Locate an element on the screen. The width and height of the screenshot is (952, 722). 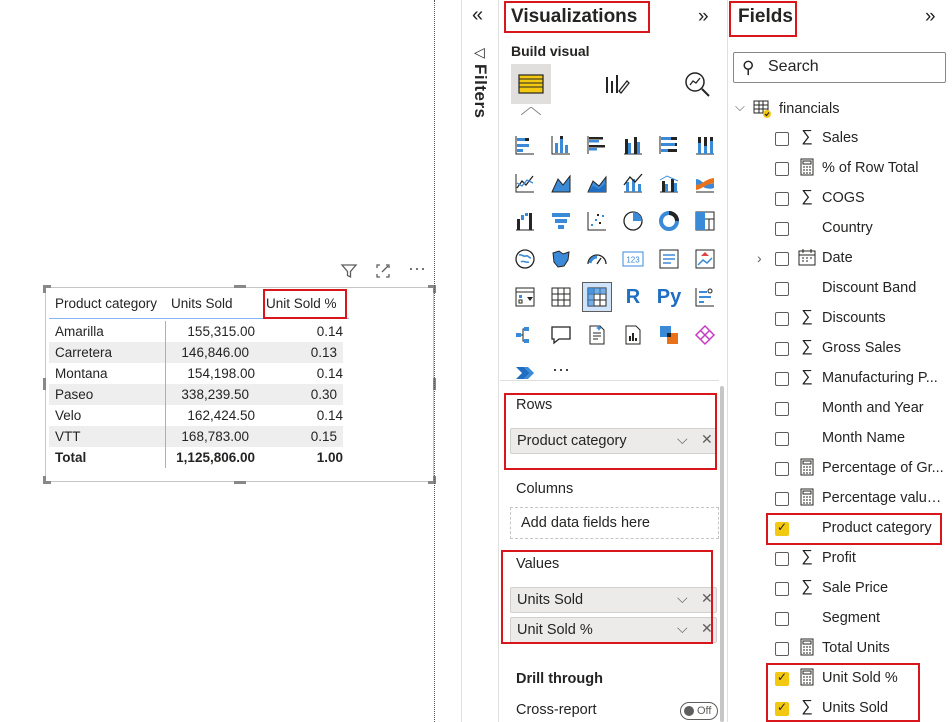
area-chart-icon is located at coordinates (561, 183).